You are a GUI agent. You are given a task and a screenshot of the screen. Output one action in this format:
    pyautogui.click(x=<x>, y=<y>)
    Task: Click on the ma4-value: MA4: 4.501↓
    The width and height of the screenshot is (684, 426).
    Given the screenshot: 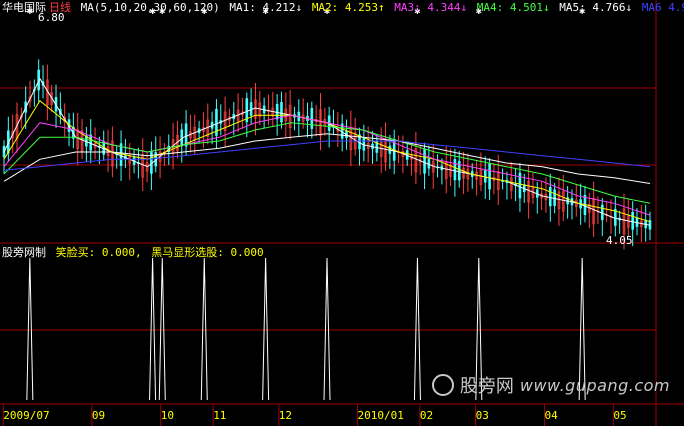 What is the action you would take?
    pyautogui.click(x=513, y=7)
    